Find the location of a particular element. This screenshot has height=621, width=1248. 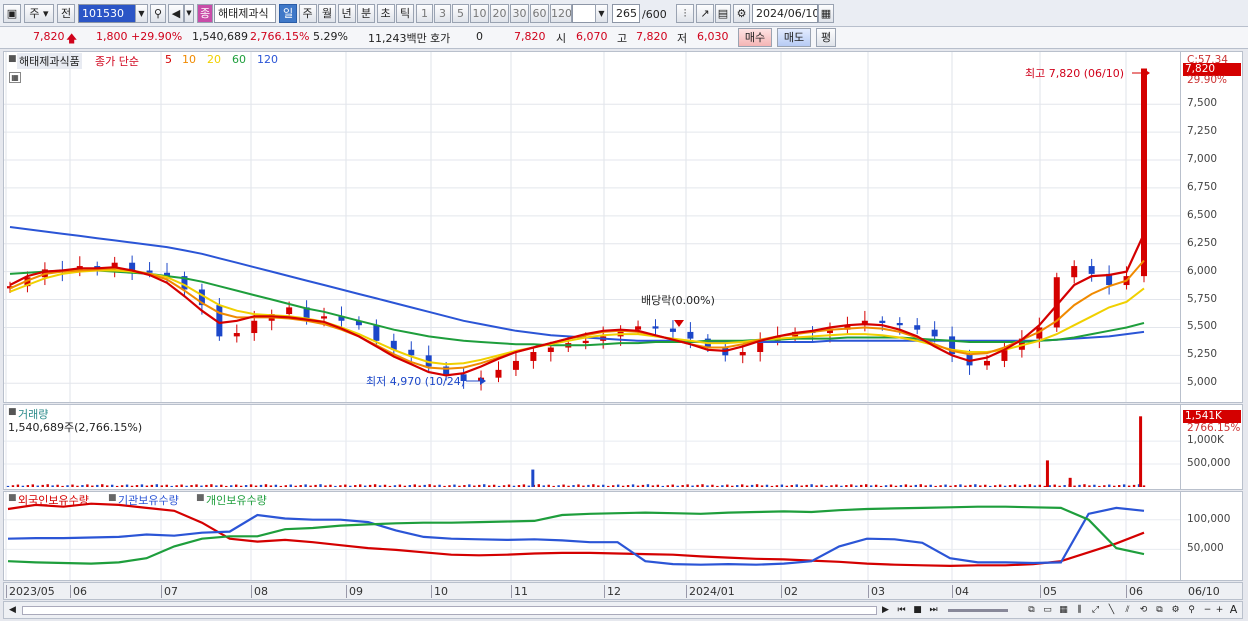

zoom-slider is located at coordinates (978, 610).